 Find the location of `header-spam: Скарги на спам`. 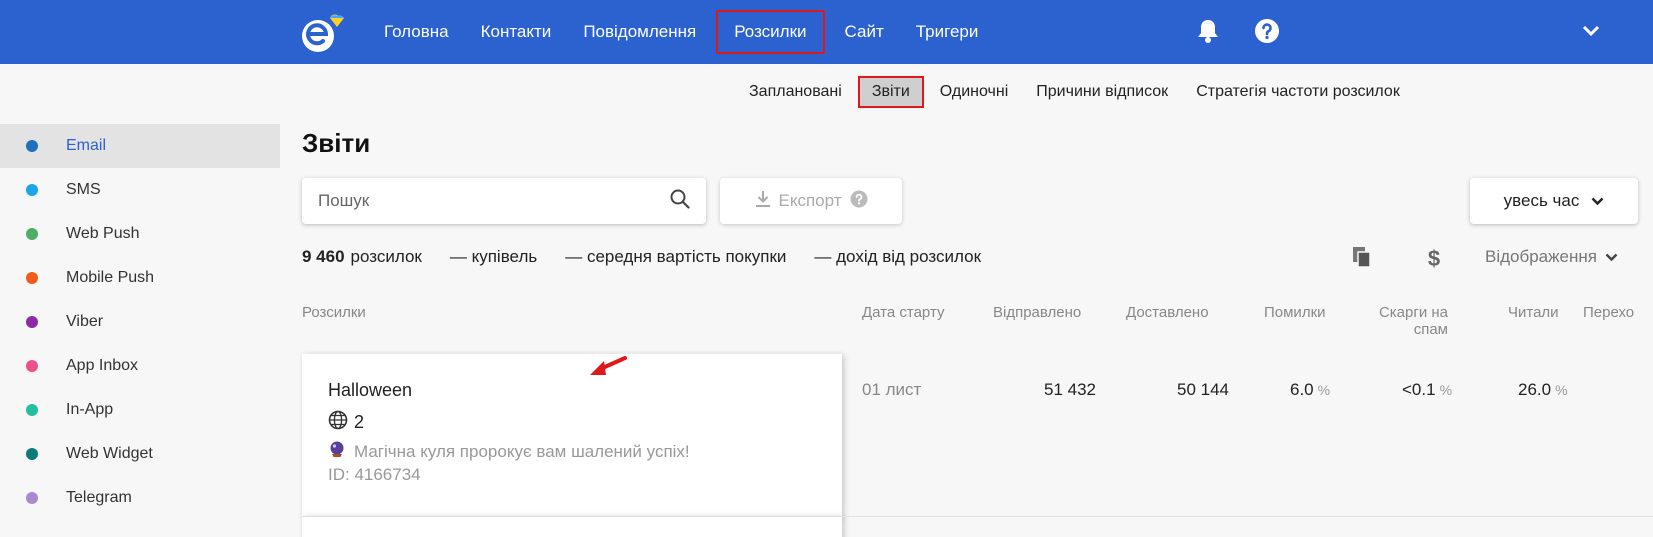

header-spam: Скарги на спам is located at coordinates (1409, 321).